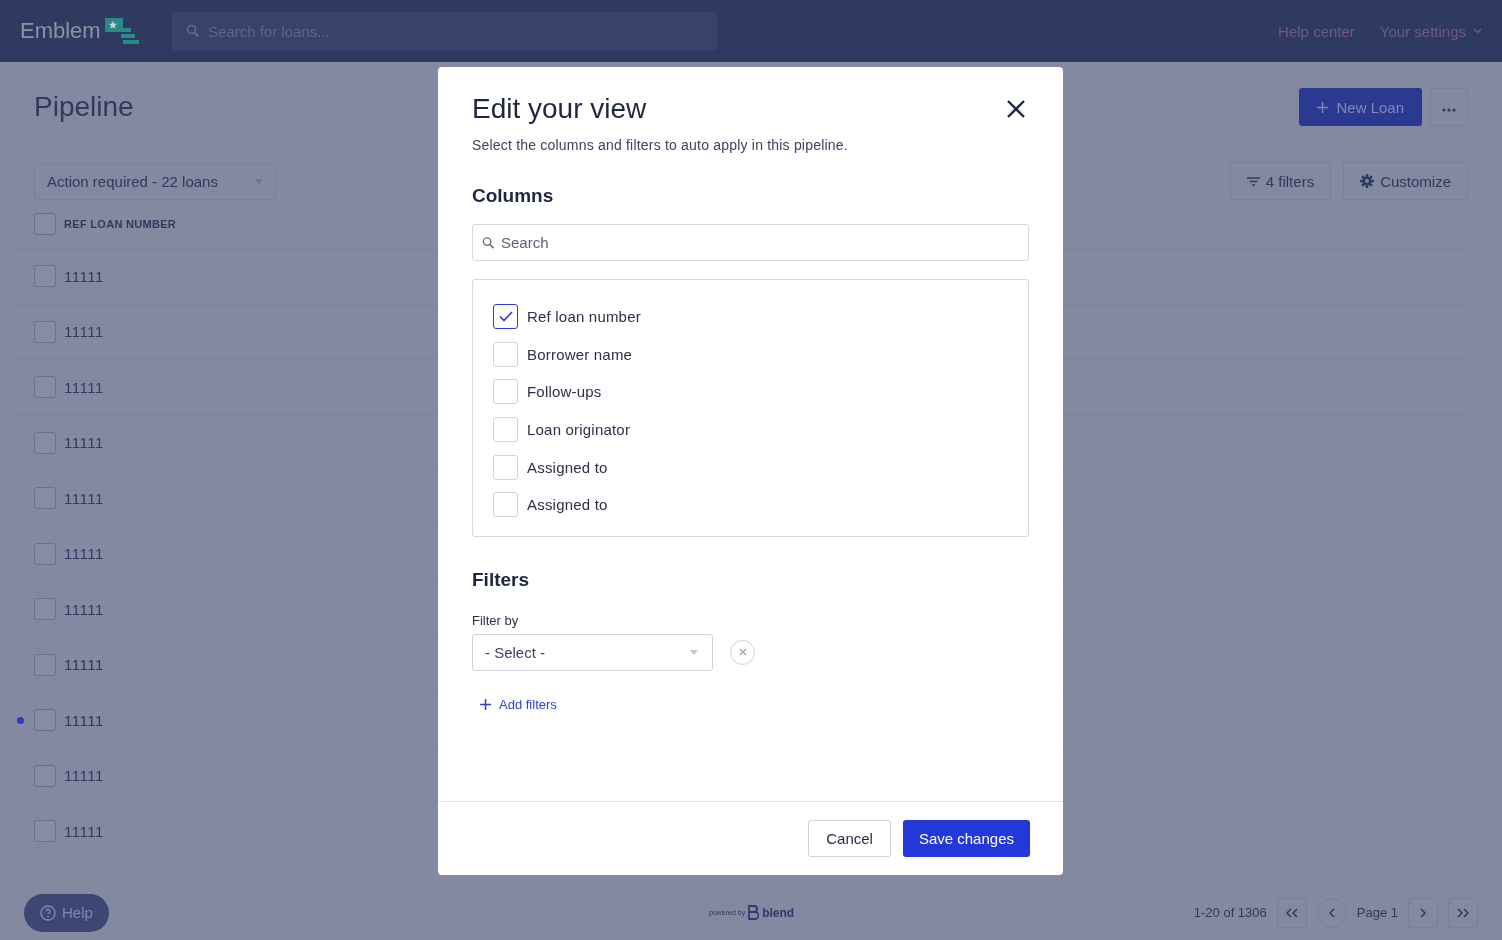 This screenshot has height=940, width=1502. I want to click on brand-icon, so click(754, 912).